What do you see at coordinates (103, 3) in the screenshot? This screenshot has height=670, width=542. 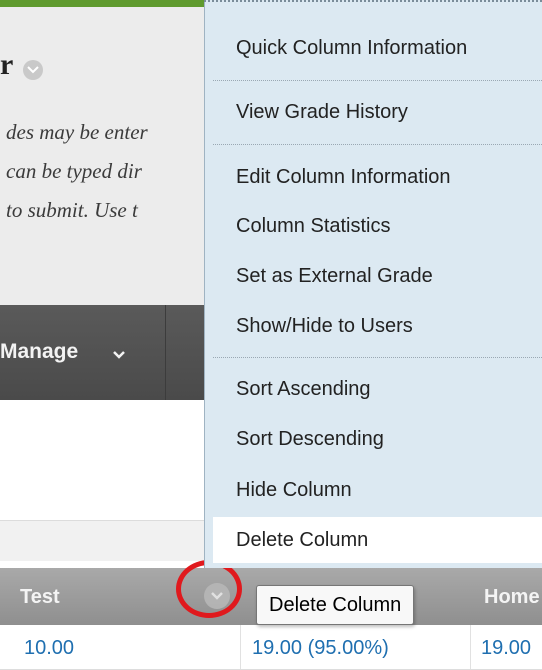 I see `top-accent-bar` at bounding box center [103, 3].